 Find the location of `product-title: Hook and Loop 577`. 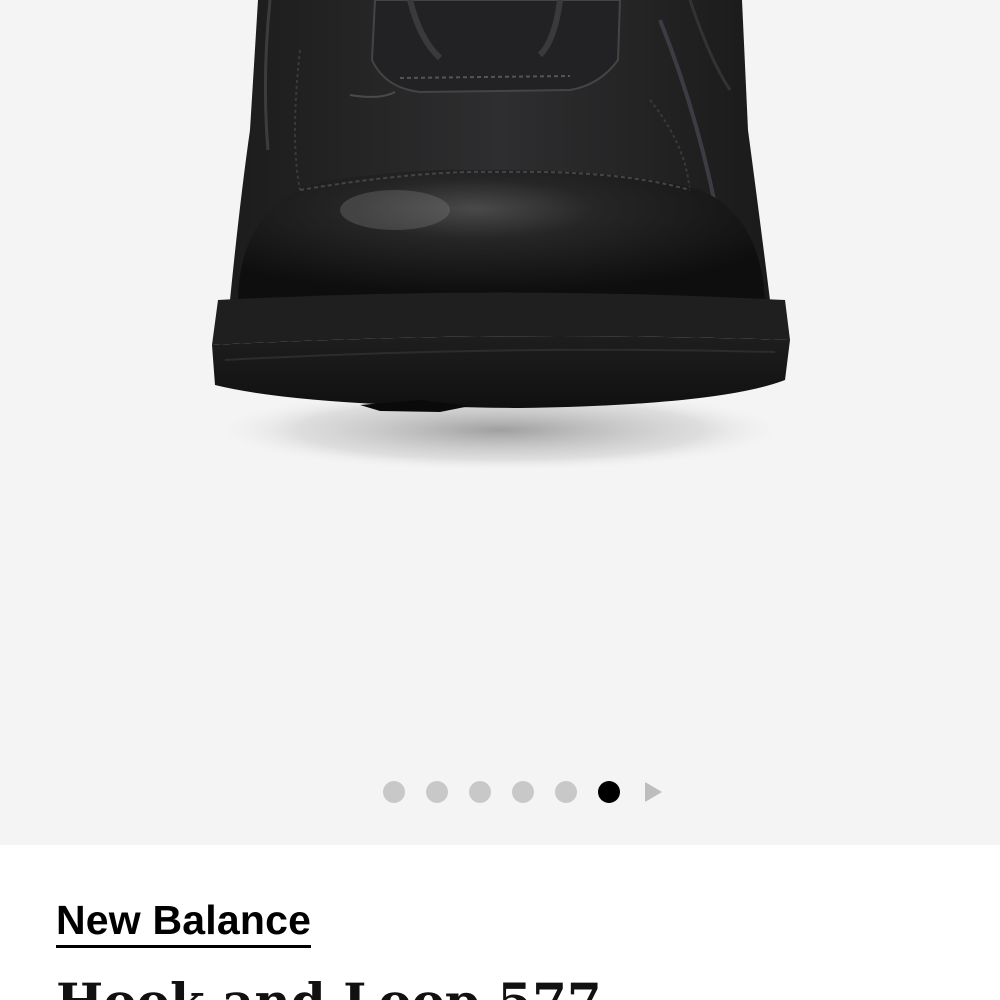

product-title: Hook and Loop 577 is located at coordinates (329, 986).